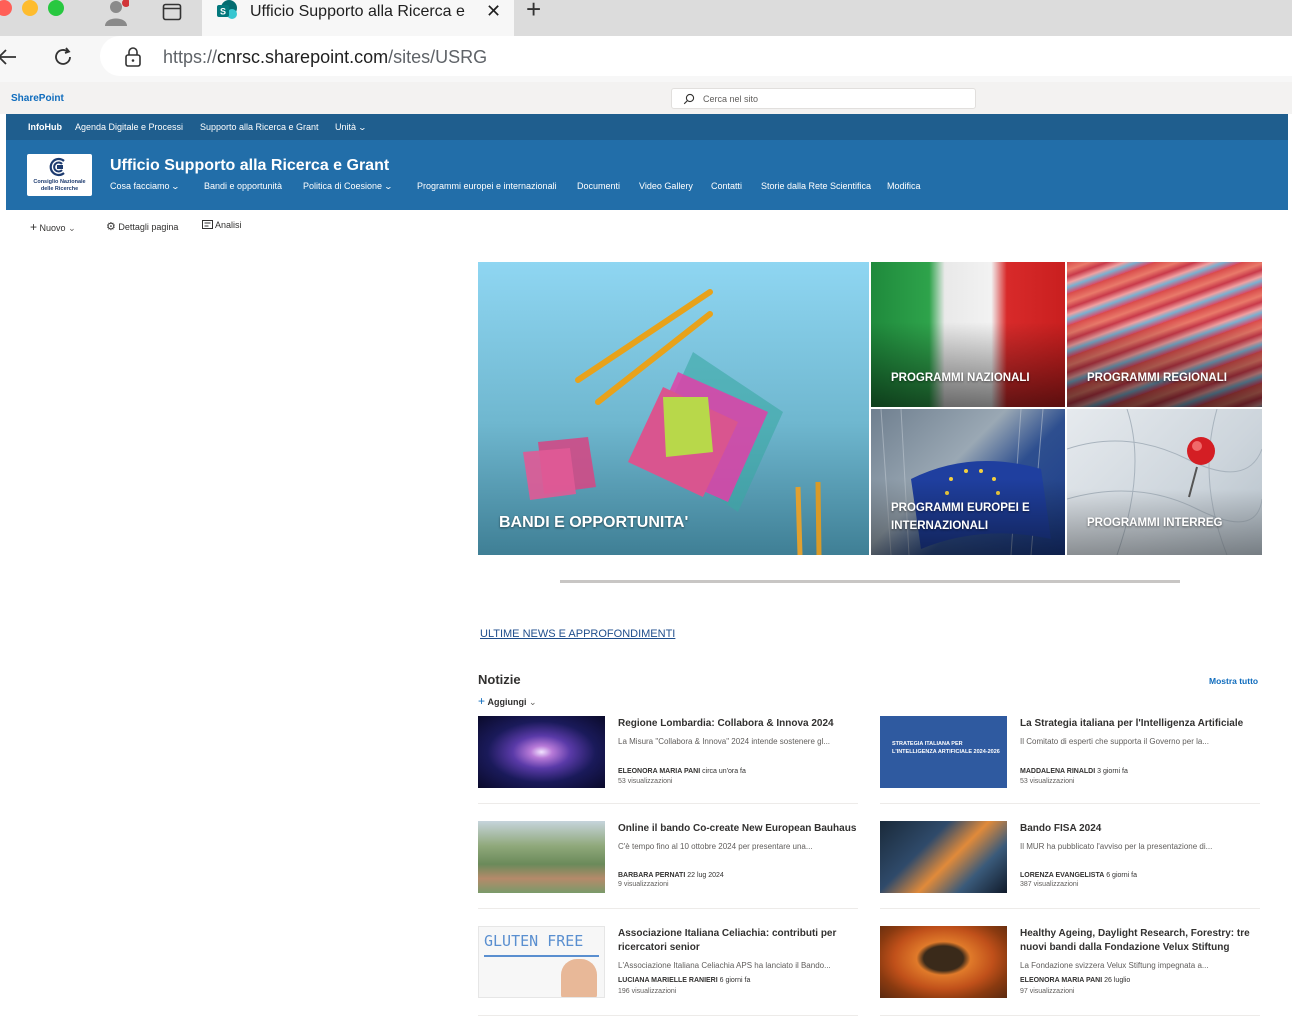  What do you see at coordinates (303, 57) in the screenshot?
I see `url-host: cnrsc.sharepoint.com` at bounding box center [303, 57].